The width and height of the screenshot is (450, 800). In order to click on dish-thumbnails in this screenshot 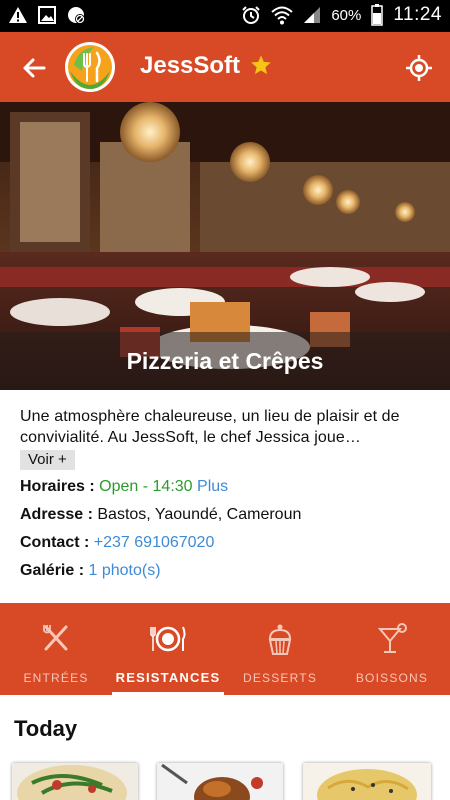, I will do `click(225, 780)`.